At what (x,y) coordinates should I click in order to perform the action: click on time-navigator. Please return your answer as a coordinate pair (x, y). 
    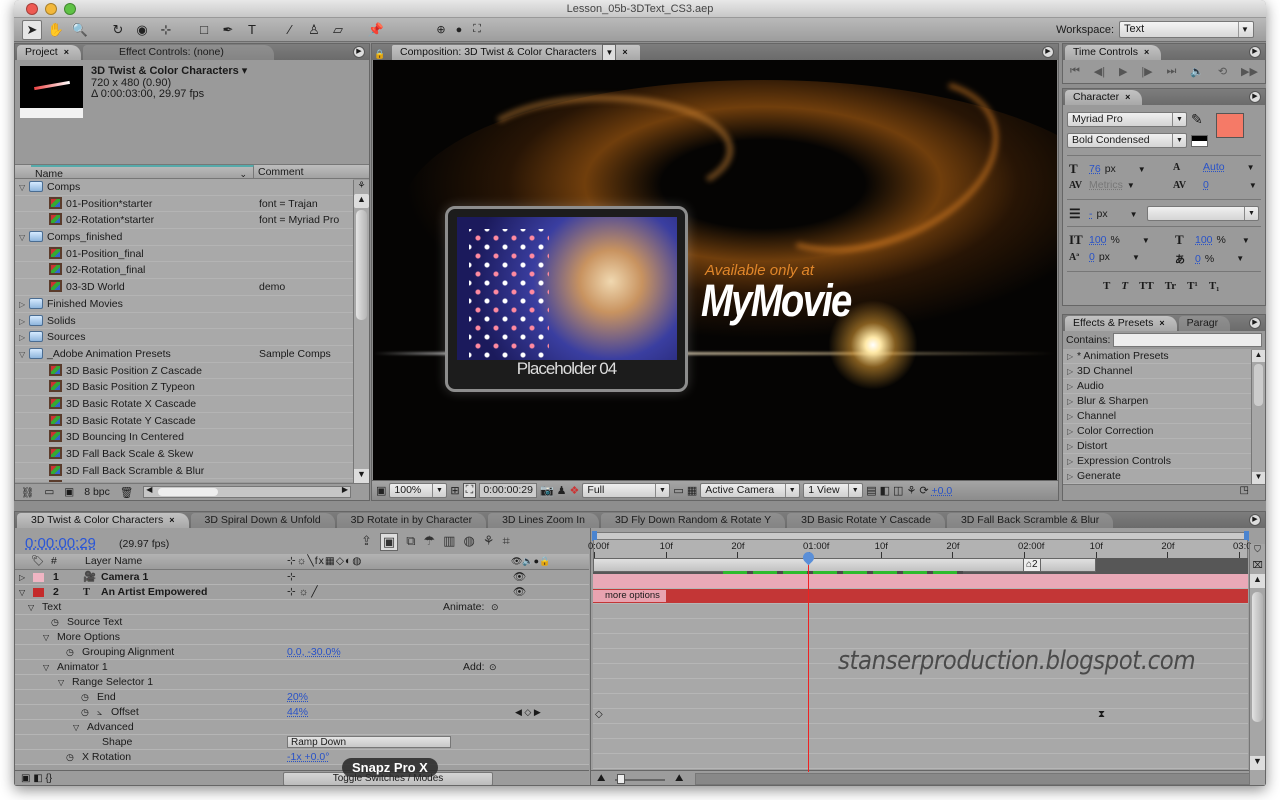
    Looking at the image, I should click on (920, 536).